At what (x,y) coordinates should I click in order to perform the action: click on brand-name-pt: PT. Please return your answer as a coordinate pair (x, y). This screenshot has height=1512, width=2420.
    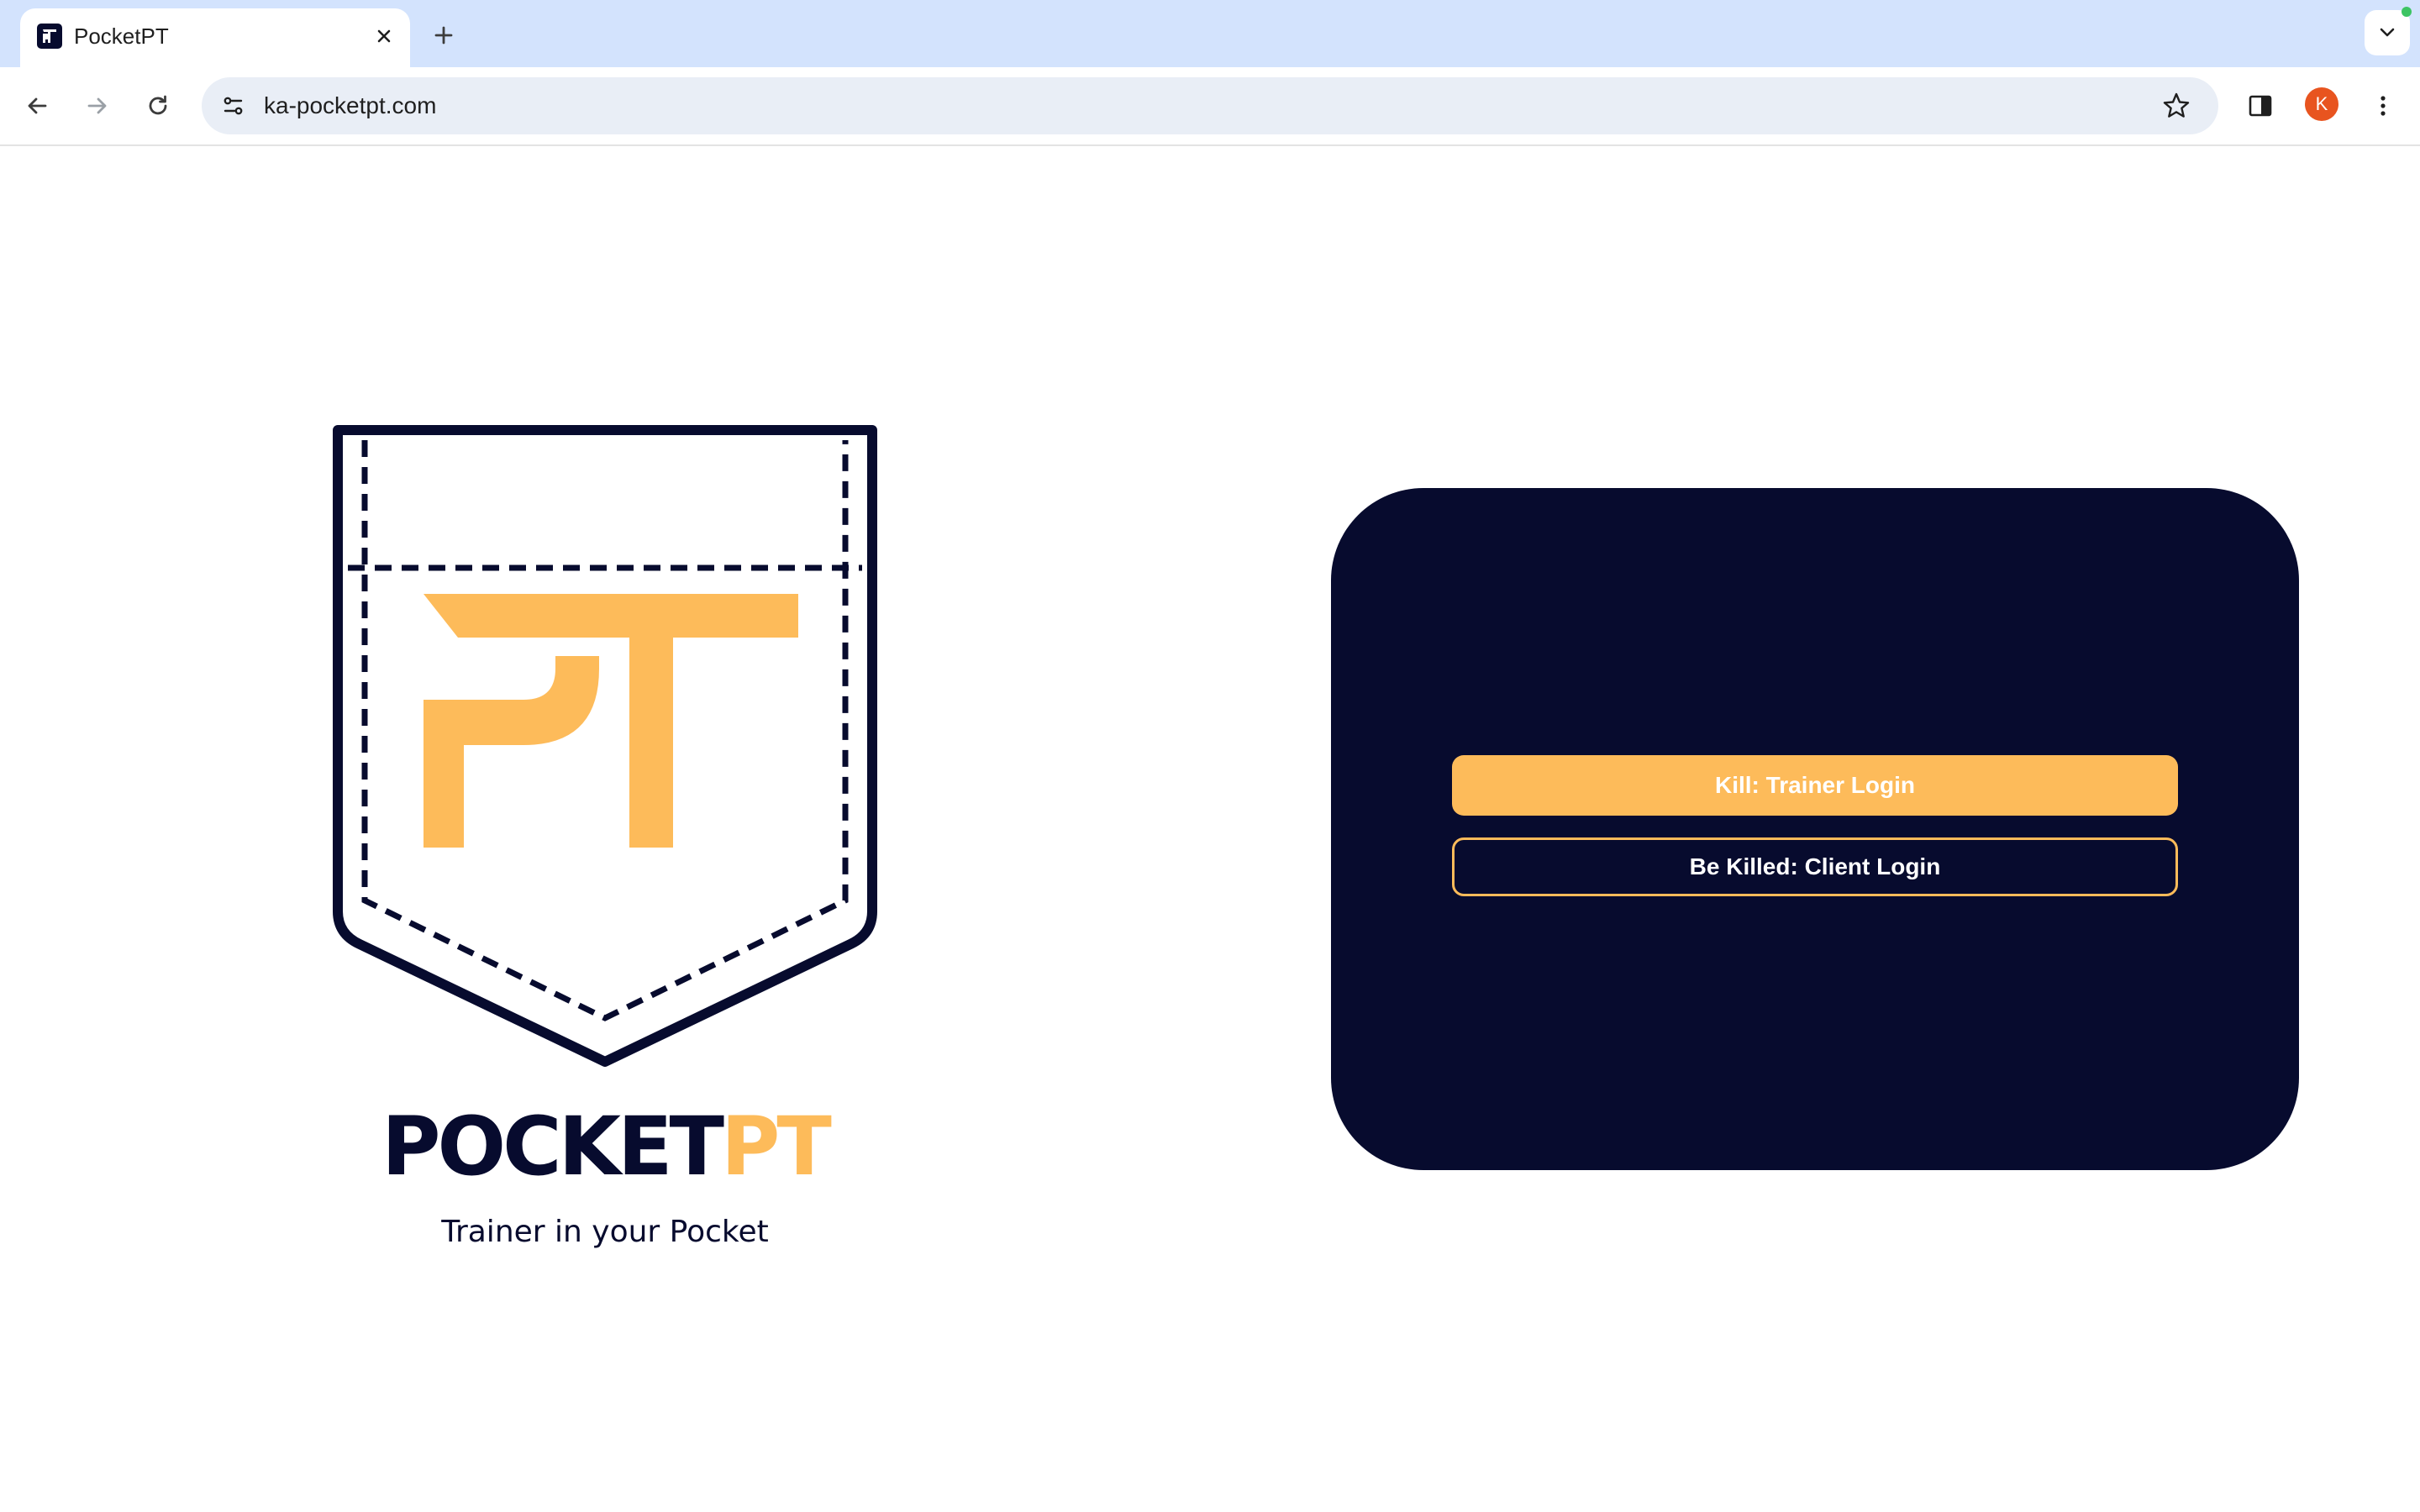
    Looking at the image, I should click on (777, 1147).